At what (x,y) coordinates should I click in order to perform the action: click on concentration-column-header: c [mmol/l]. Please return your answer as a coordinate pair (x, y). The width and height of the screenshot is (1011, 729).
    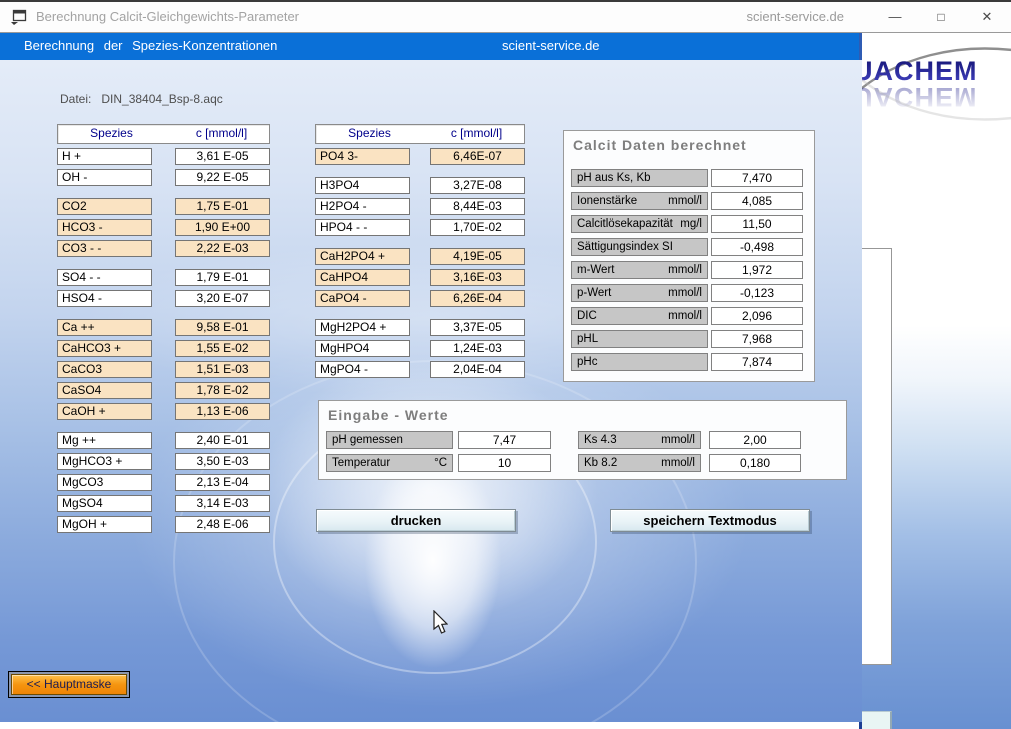
    Looking at the image, I should click on (221, 133).